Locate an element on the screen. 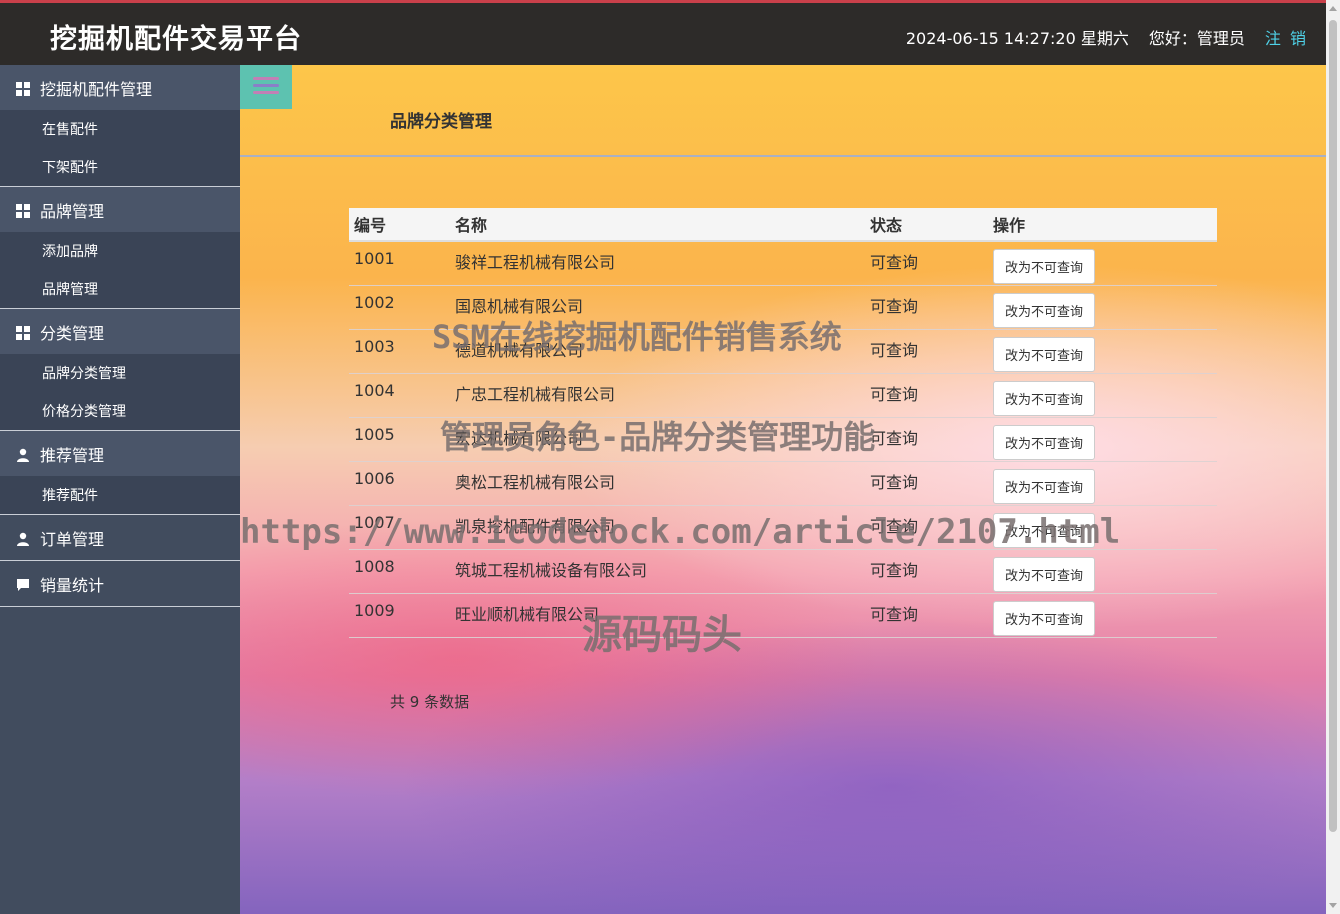  header-right: 2024-06-15 14:27:20 星期六 您好：管理员 注 销 is located at coordinates (1107, 37).